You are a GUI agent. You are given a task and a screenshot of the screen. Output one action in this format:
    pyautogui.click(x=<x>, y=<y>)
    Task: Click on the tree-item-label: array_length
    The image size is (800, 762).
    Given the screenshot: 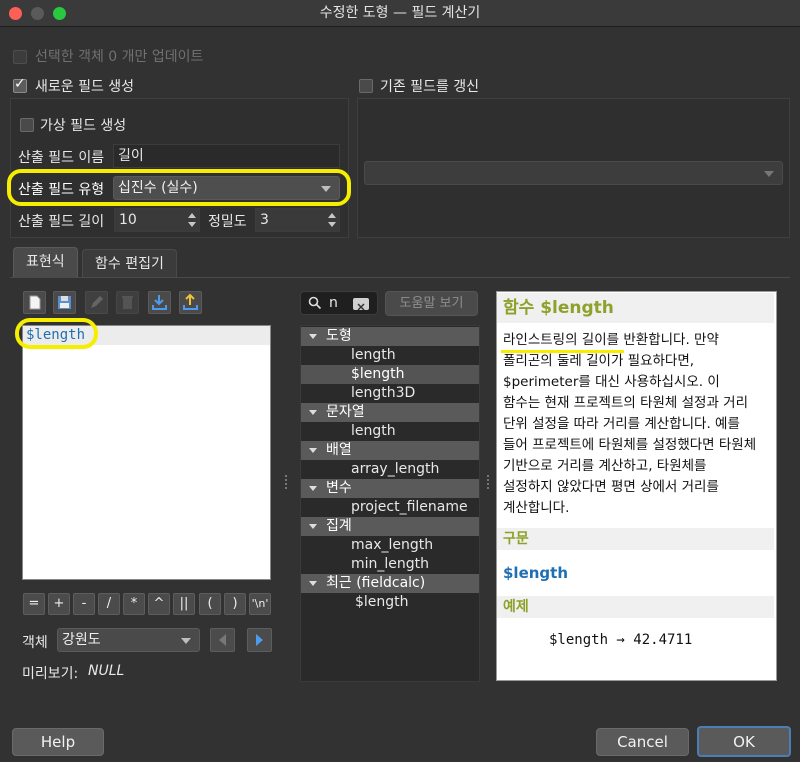 What is the action you would take?
    pyautogui.click(x=395, y=469)
    